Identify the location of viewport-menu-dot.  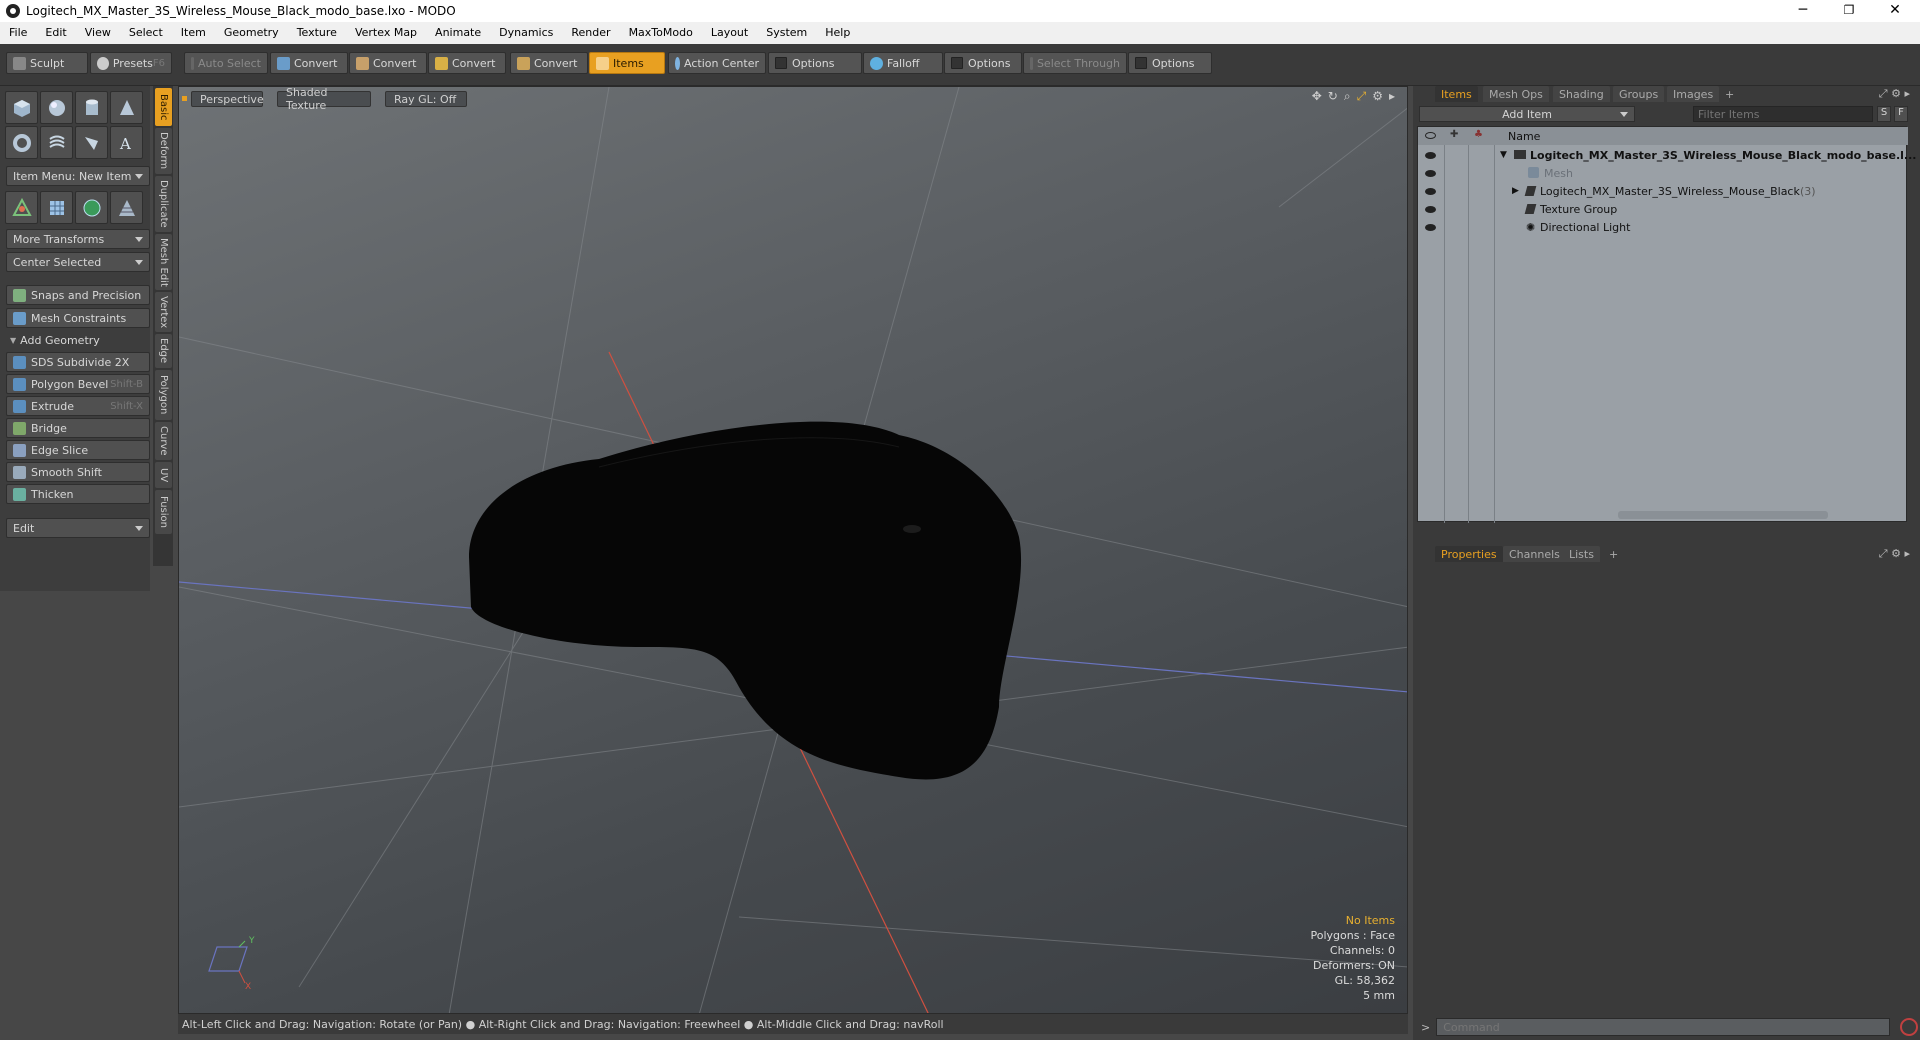
(184, 98).